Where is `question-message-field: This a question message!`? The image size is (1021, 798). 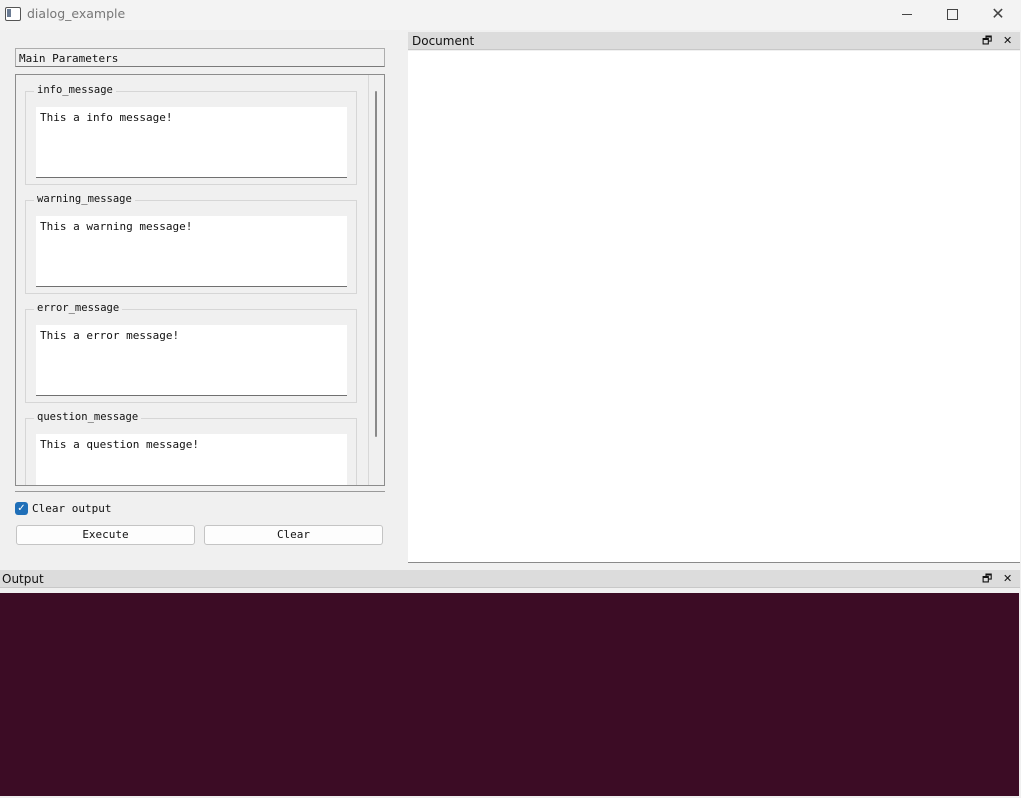
question-message-field: This a question message! is located at coordinates (191, 459).